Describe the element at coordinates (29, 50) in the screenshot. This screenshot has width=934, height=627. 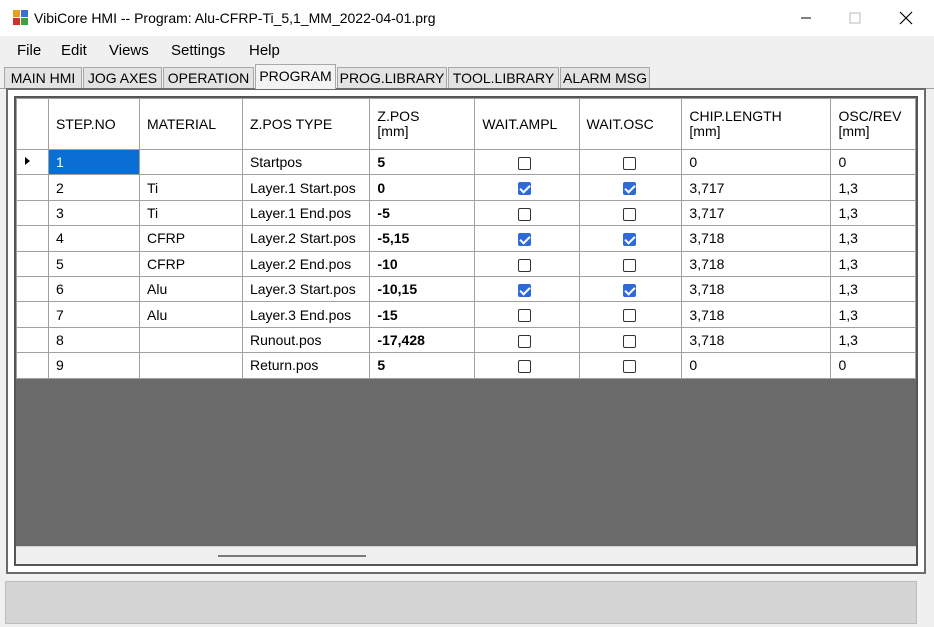
I see `menu-file: File` at that location.